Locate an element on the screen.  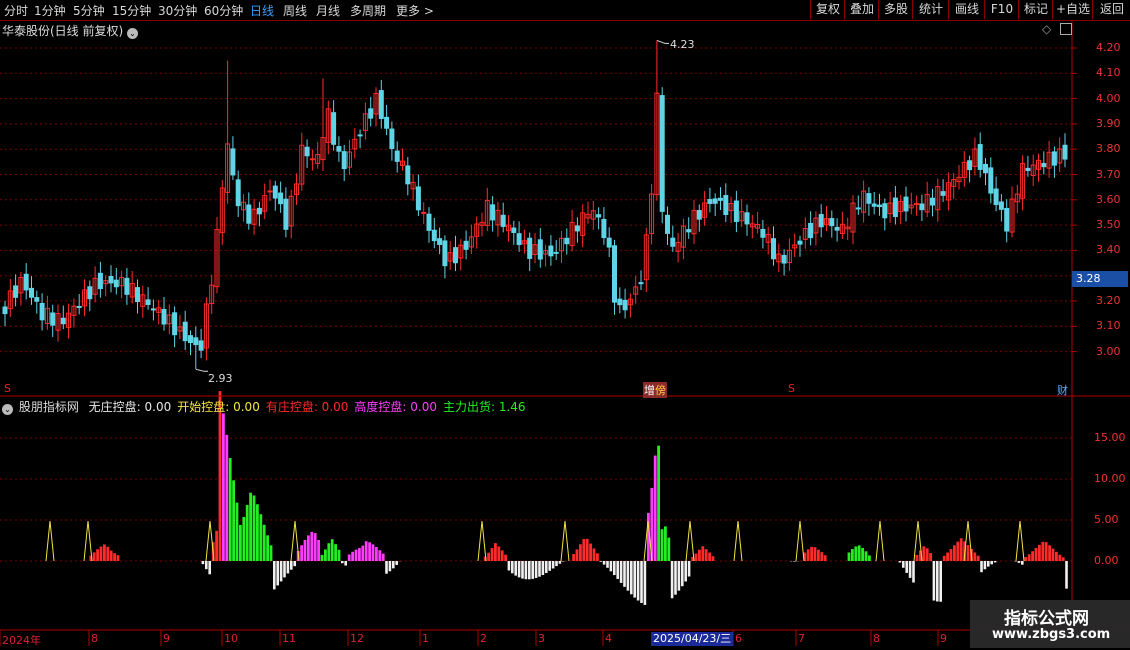
date-label: 7 is located at coordinates (801, 638).